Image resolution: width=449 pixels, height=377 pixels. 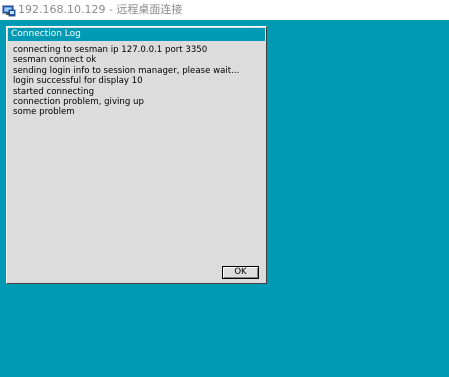 What do you see at coordinates (100, 9) in the screenshot?
I see `window-title: 192.168.10.129 - 远程桌面连接` at bounding box center [100, 9].